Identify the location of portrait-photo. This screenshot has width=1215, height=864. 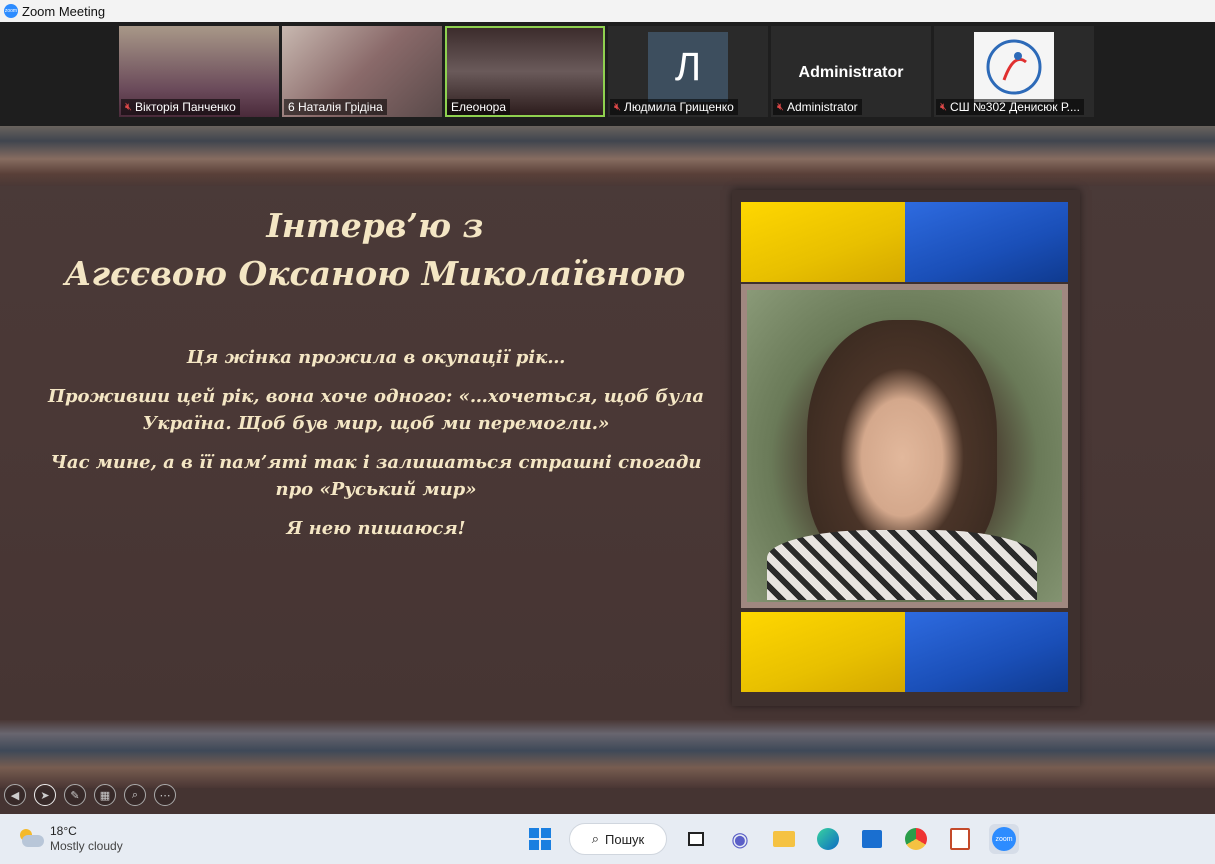
(904, 446).